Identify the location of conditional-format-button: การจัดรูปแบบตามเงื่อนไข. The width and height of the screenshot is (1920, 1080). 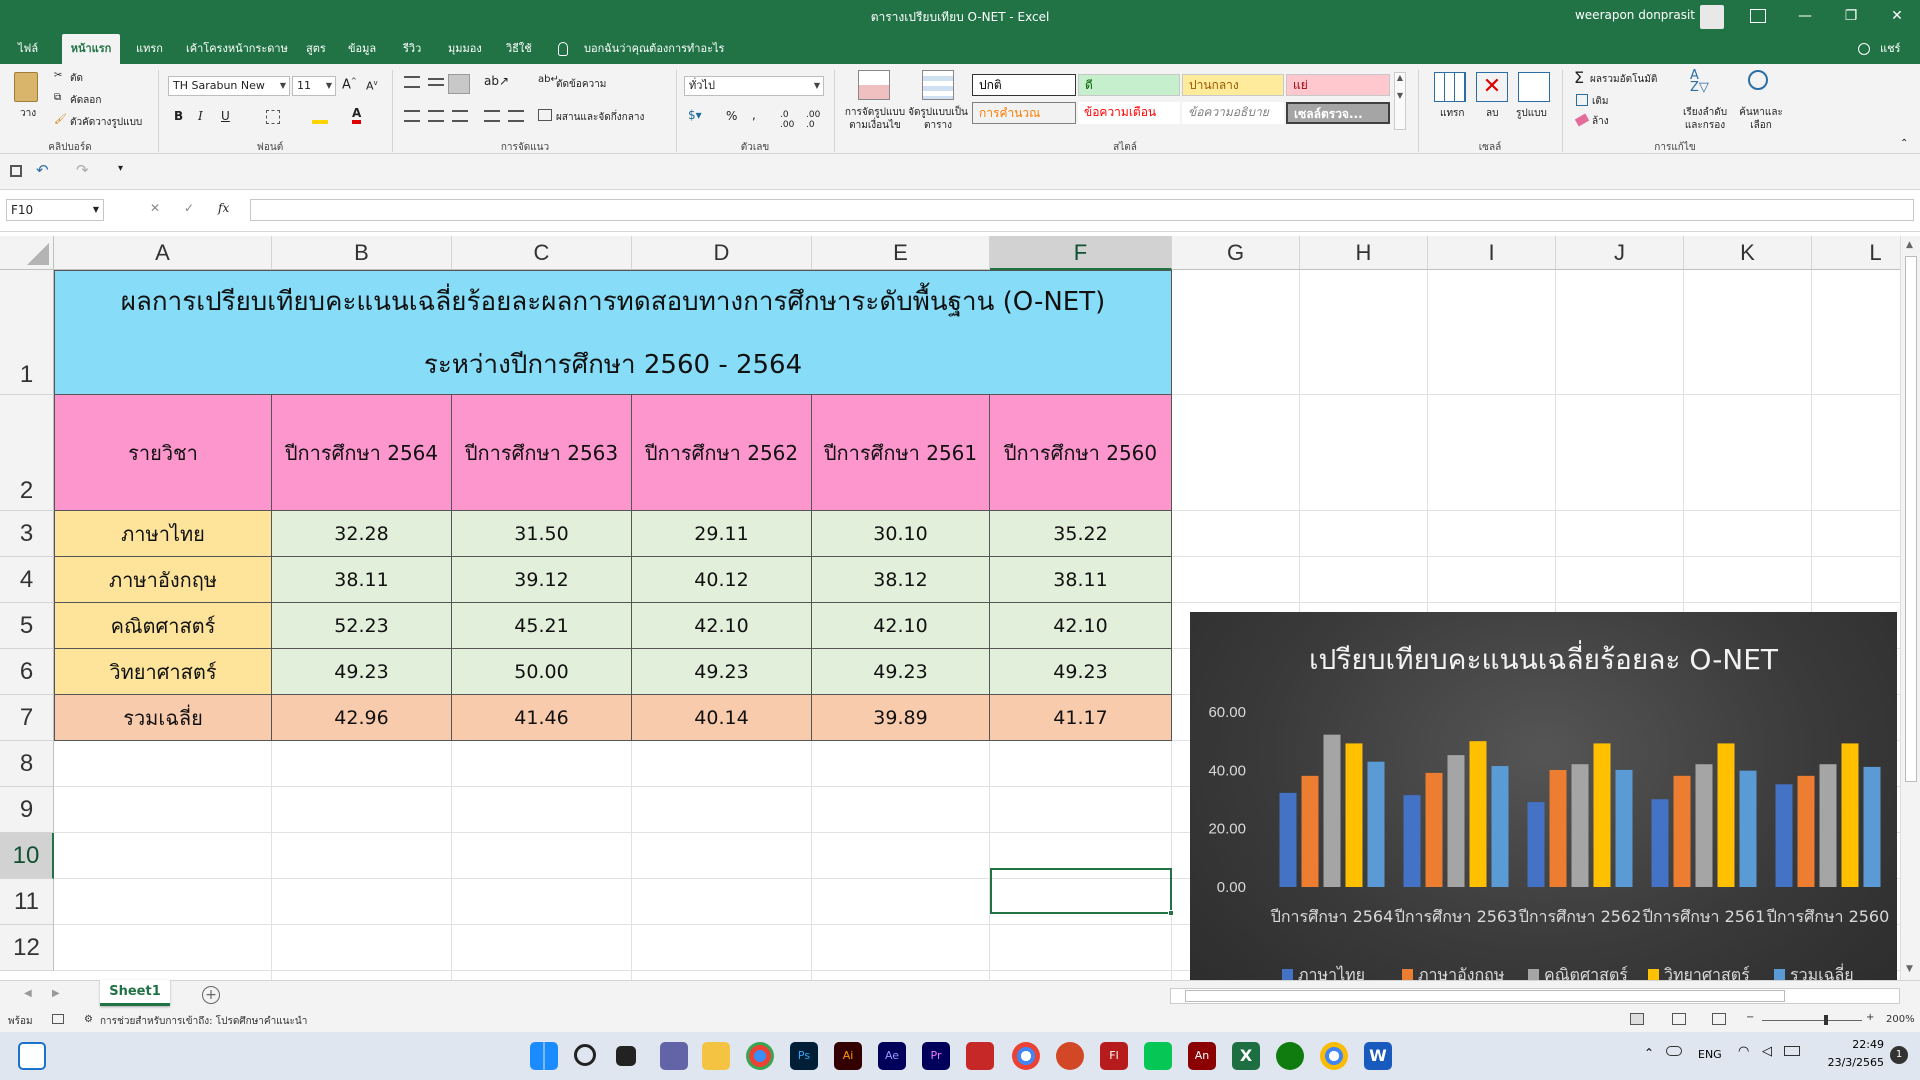
(875, 119).